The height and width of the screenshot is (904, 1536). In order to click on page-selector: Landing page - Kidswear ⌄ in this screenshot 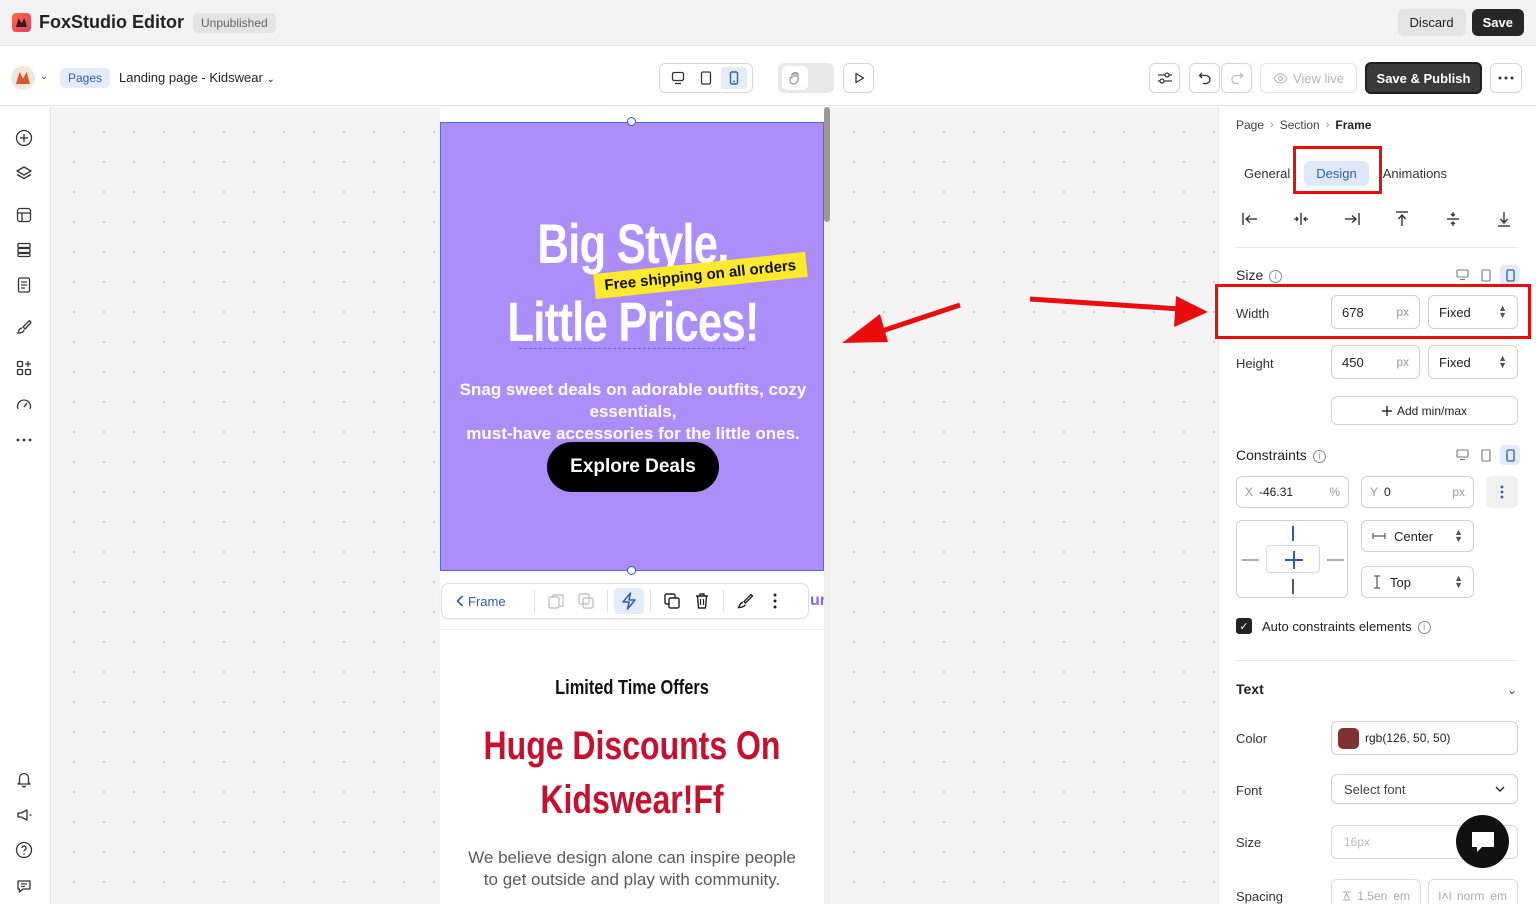, I will do `click(197, 77)`.